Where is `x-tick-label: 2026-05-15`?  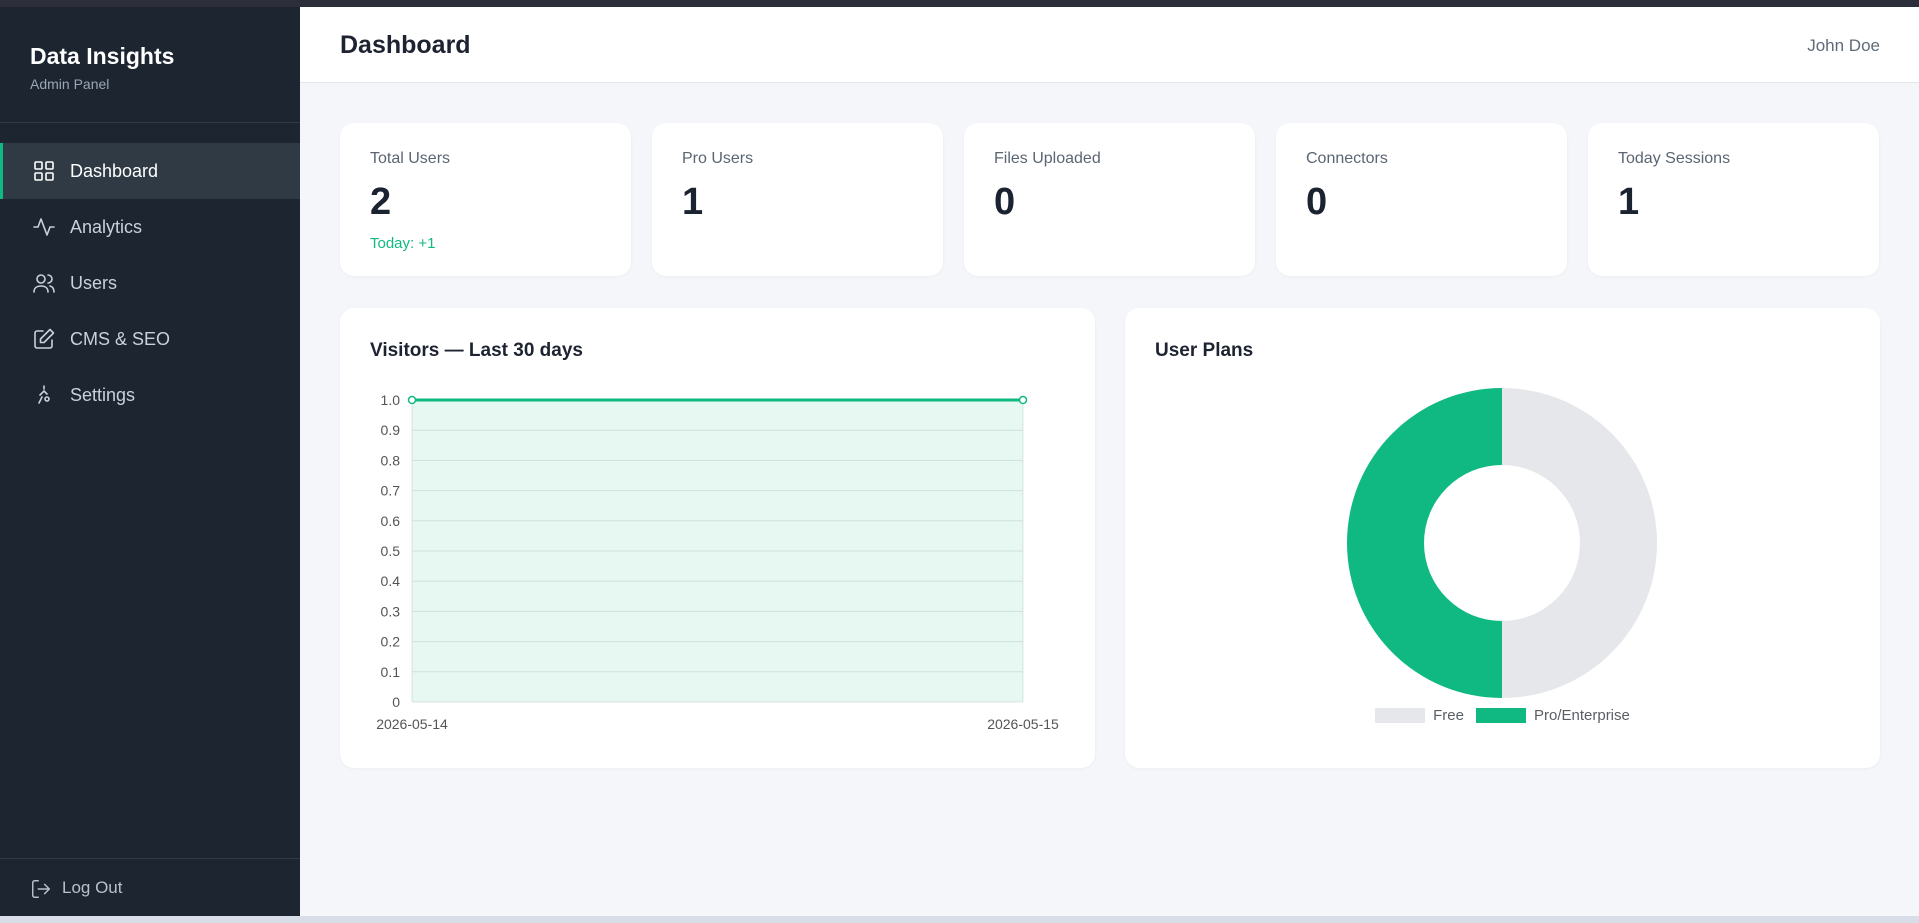
x-tick-label: 2026-05-15 is located at coordinates (1023, 724).